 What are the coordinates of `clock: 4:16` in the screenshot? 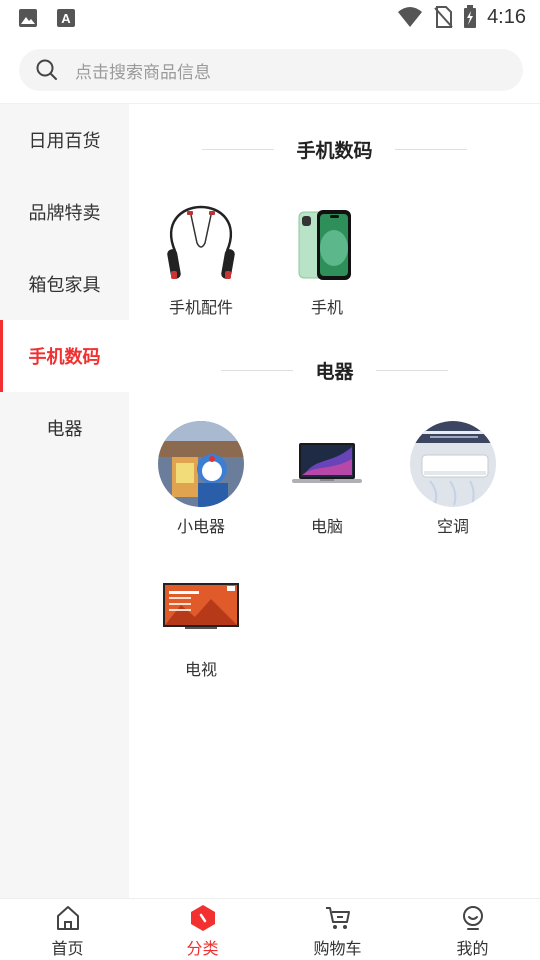 It's located at (506, 16).